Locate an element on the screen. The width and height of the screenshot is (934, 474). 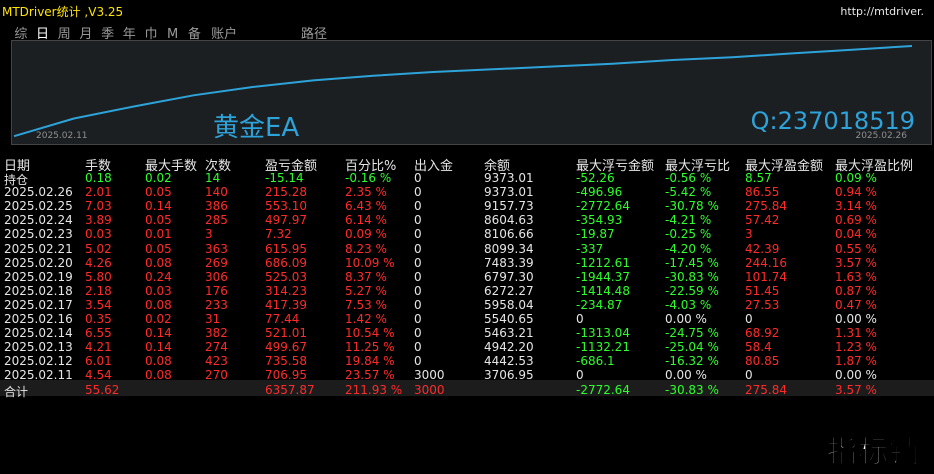
chart-label-gold-ea: 黄金EA is located at coordinates (256, 128).